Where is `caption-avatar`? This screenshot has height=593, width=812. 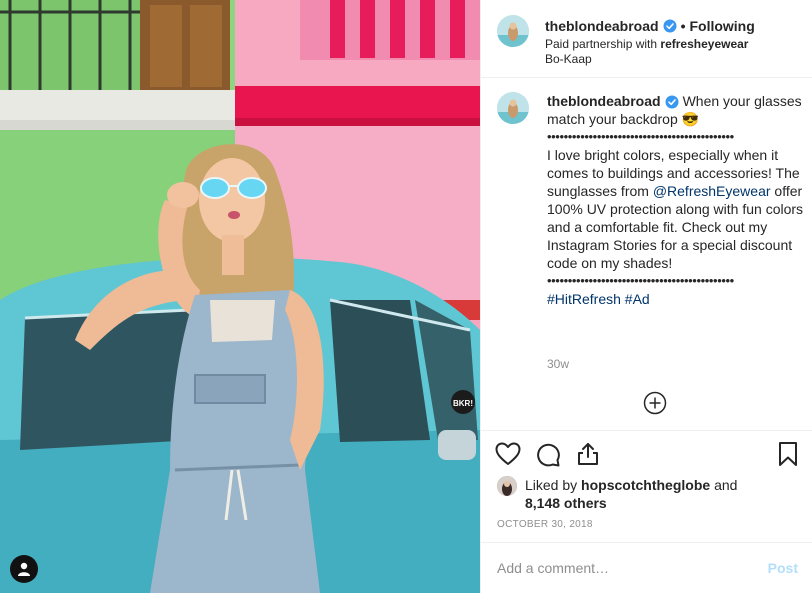 caption-avatar is located at coordinates (513, 108).